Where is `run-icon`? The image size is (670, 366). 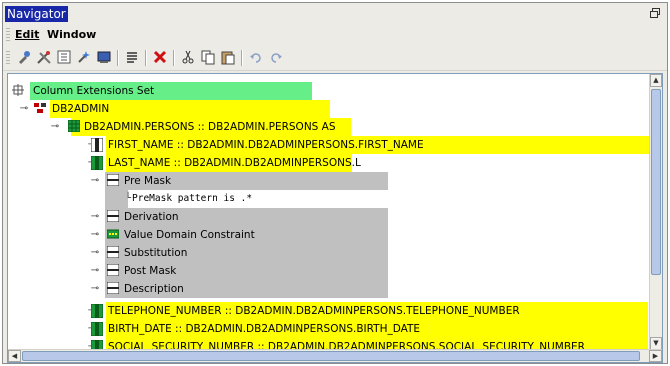
run-icon is located at coordinates (104, 58).